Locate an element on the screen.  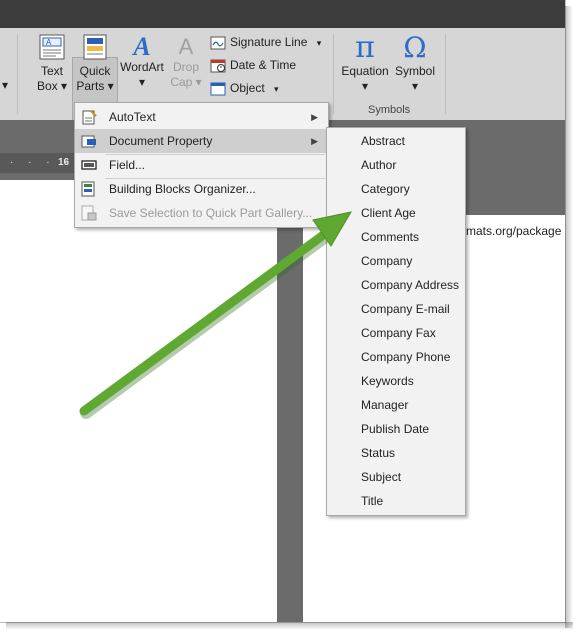
property-label: Category is located at coordinates (385, 189).